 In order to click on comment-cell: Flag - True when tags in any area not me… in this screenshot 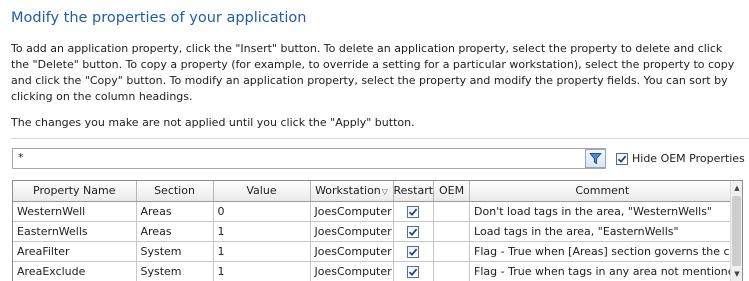, I will do `click(602, 271)`.